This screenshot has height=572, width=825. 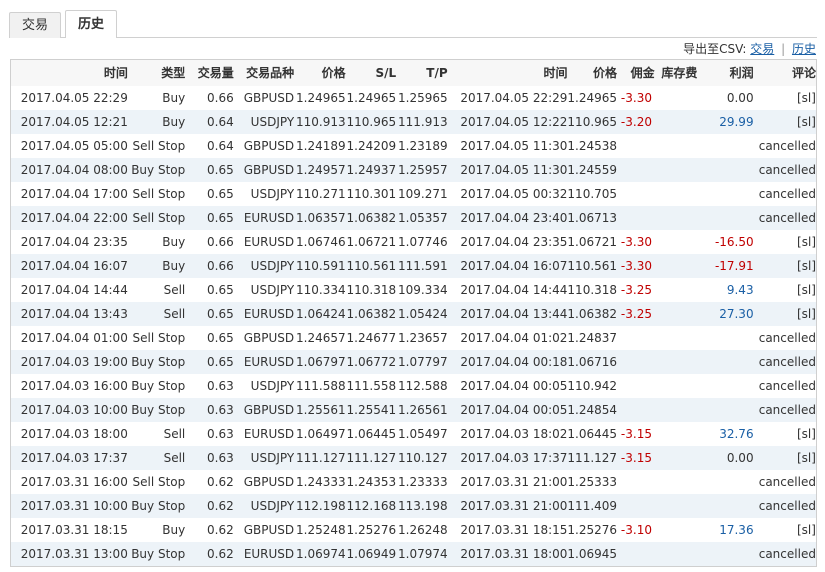 I want to click on cell-tp: 109.271, so click(x=423, y=194).